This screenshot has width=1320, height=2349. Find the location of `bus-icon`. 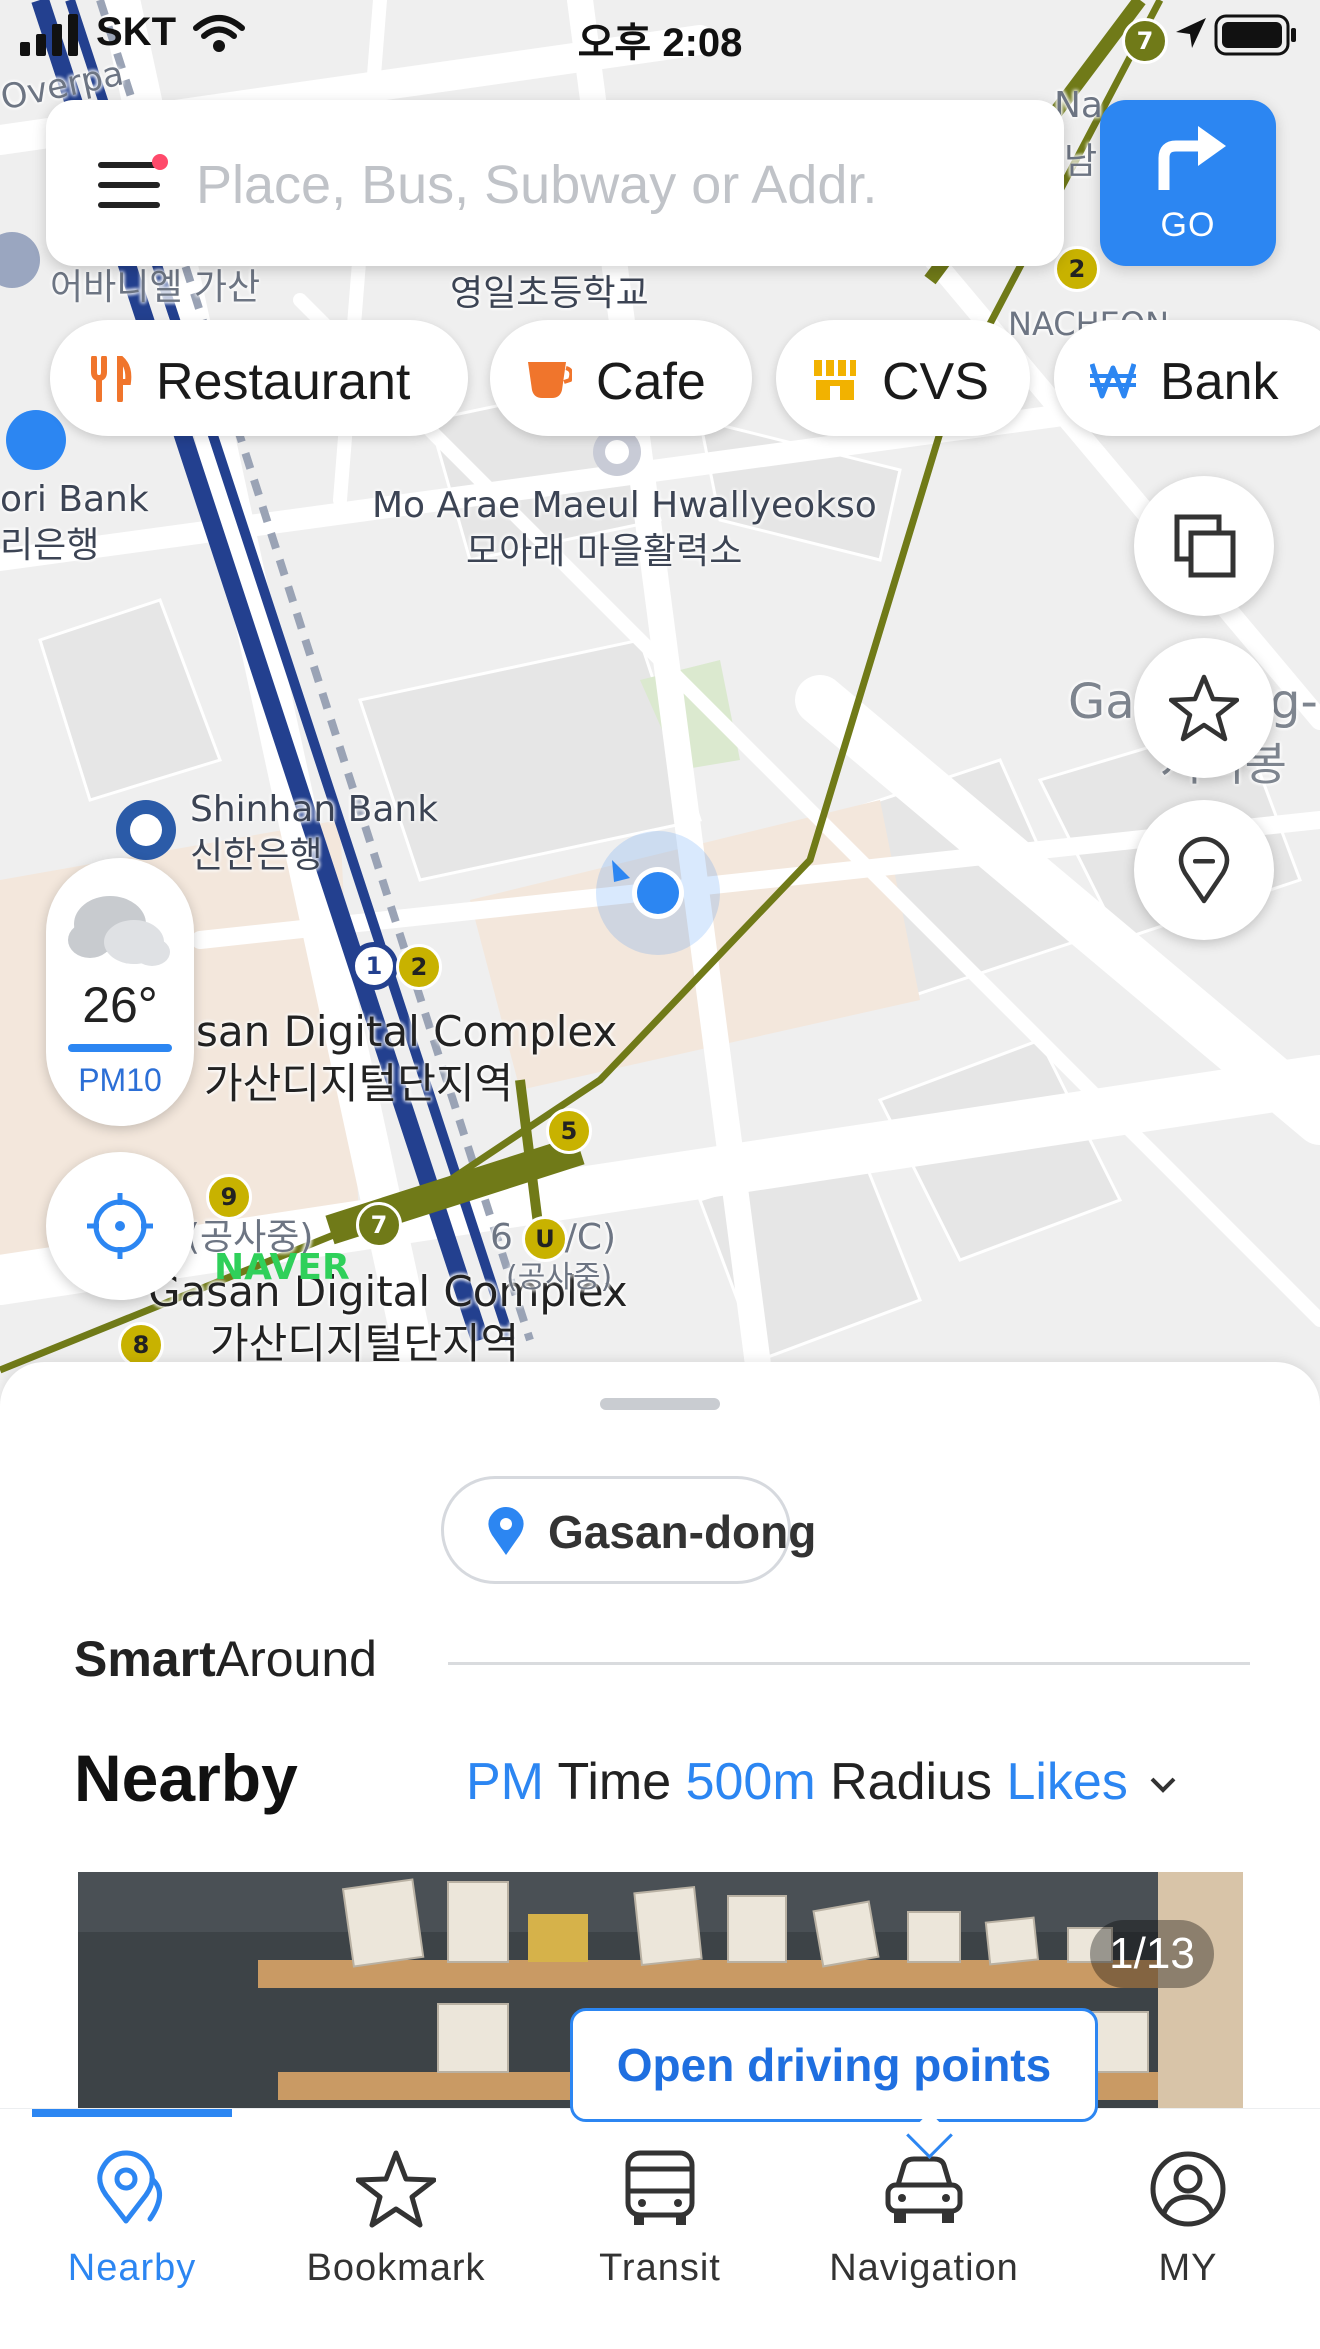

bus-icon is located at coordinates (660, 2187).